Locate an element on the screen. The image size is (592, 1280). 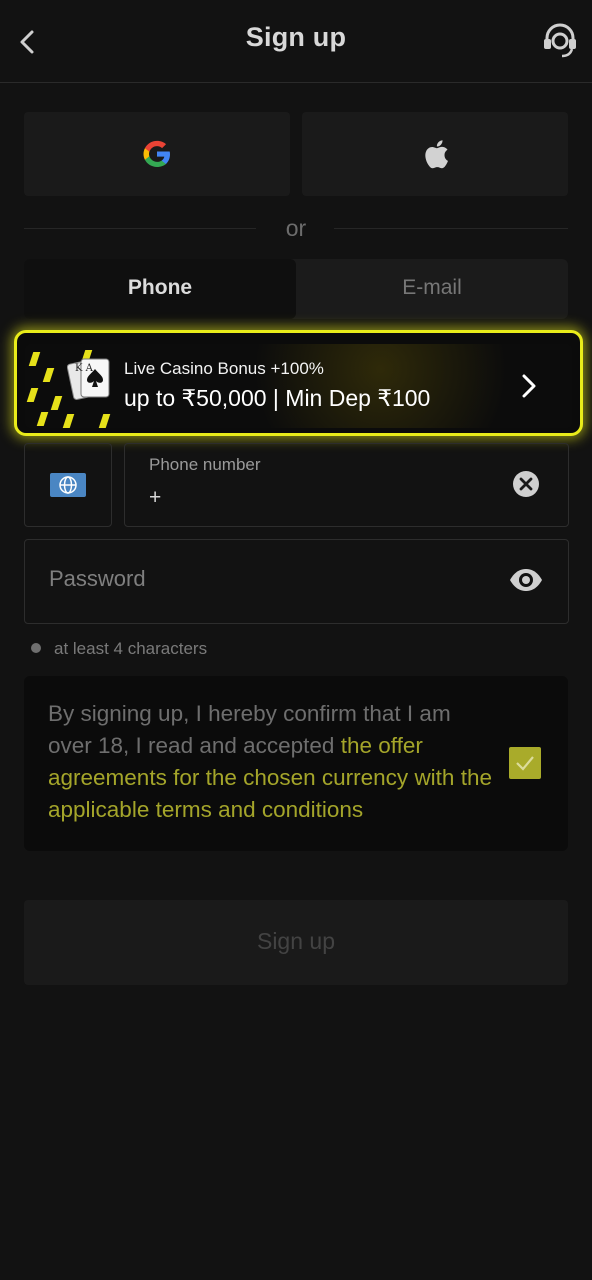
or-divider: or is located at coordinates (296, 229).